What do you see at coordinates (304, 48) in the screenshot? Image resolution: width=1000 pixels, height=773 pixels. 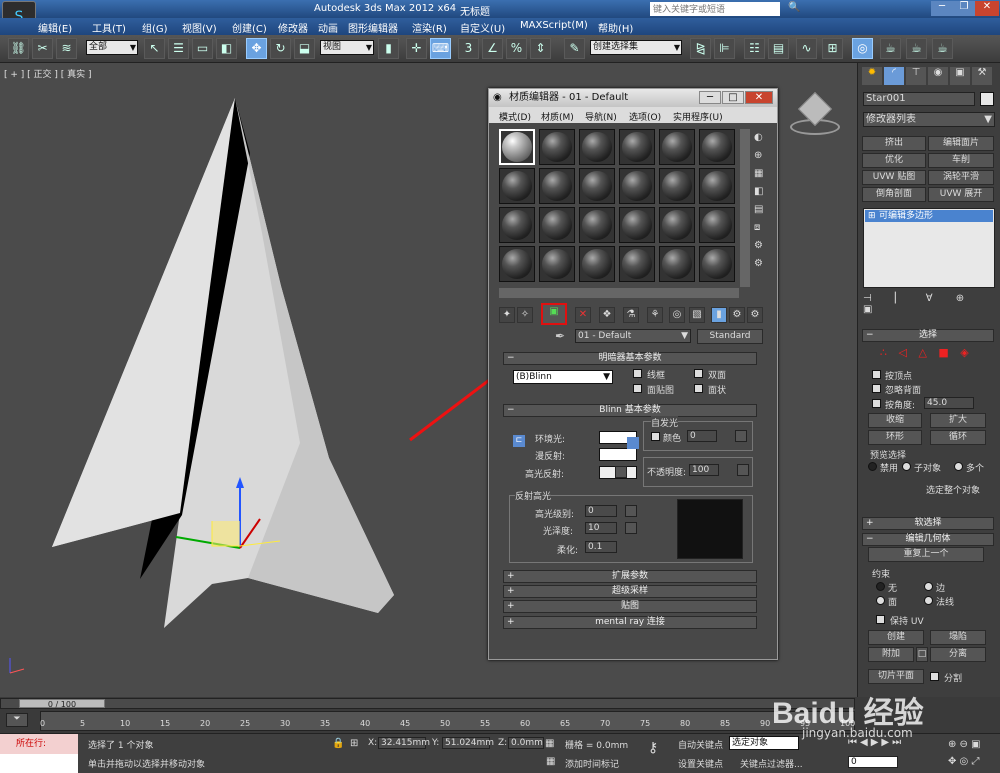 I see `select-scale-icon: ⬓` at bounding box center [304, 48].